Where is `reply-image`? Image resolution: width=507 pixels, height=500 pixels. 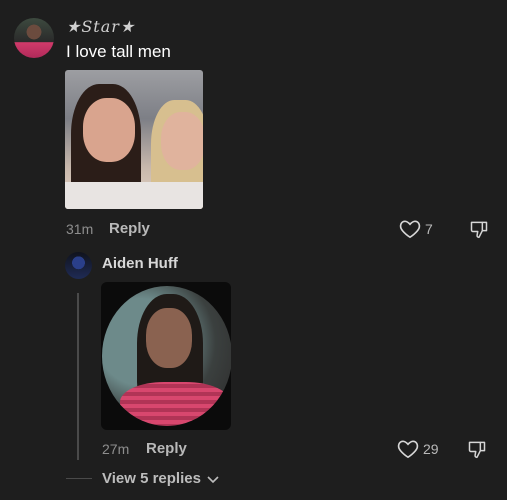
reply-image is located at coordinates (166, 356).